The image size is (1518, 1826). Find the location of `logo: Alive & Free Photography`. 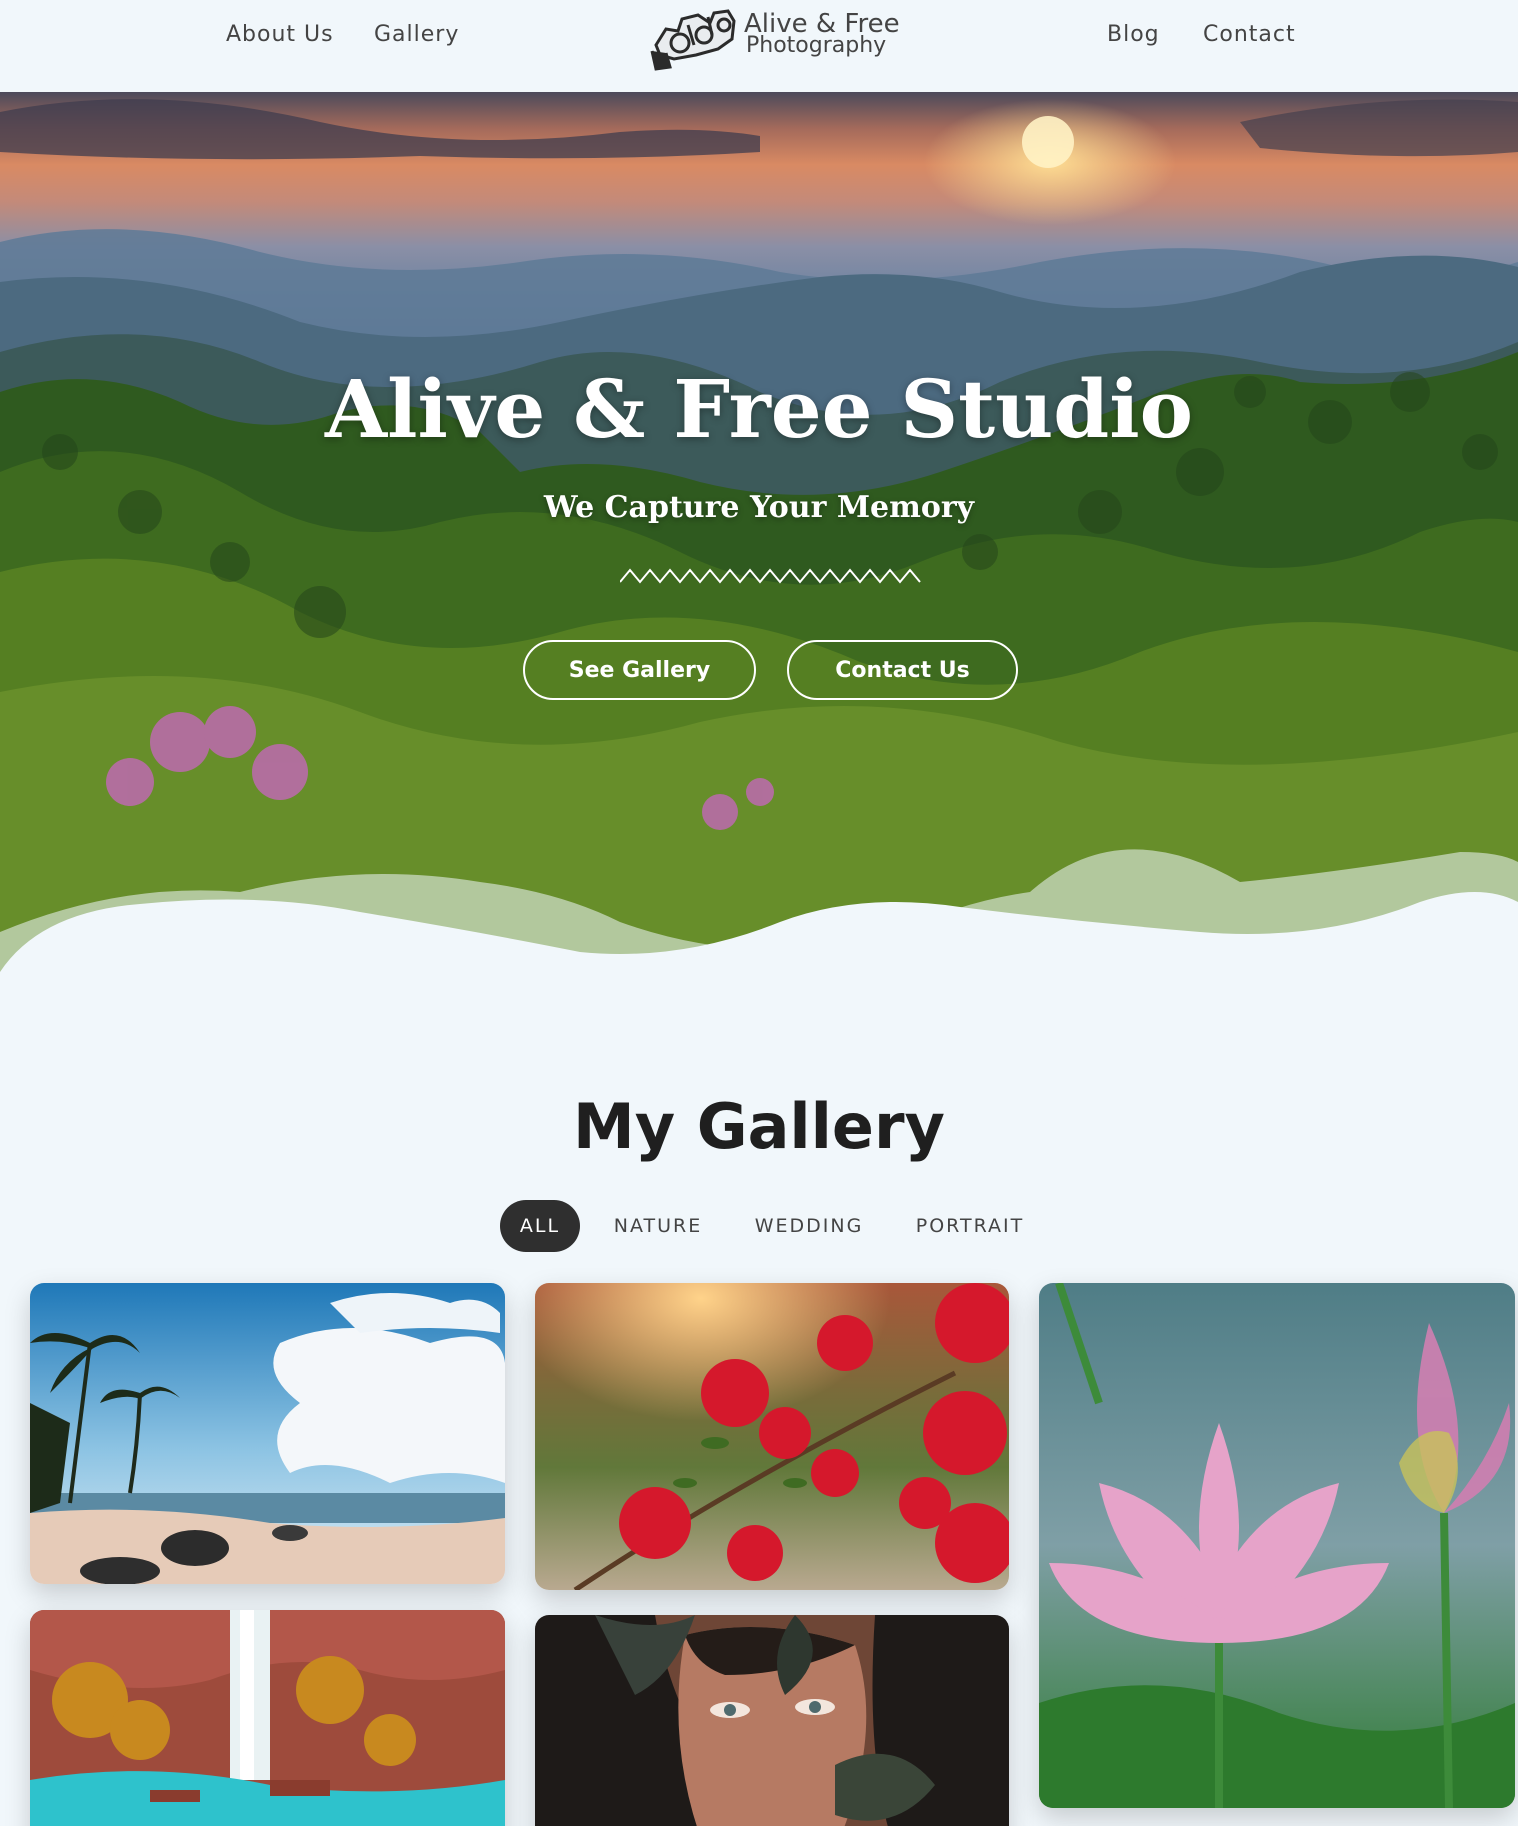

logo: Alive & Free Photography is located at coordinates (778, 39).